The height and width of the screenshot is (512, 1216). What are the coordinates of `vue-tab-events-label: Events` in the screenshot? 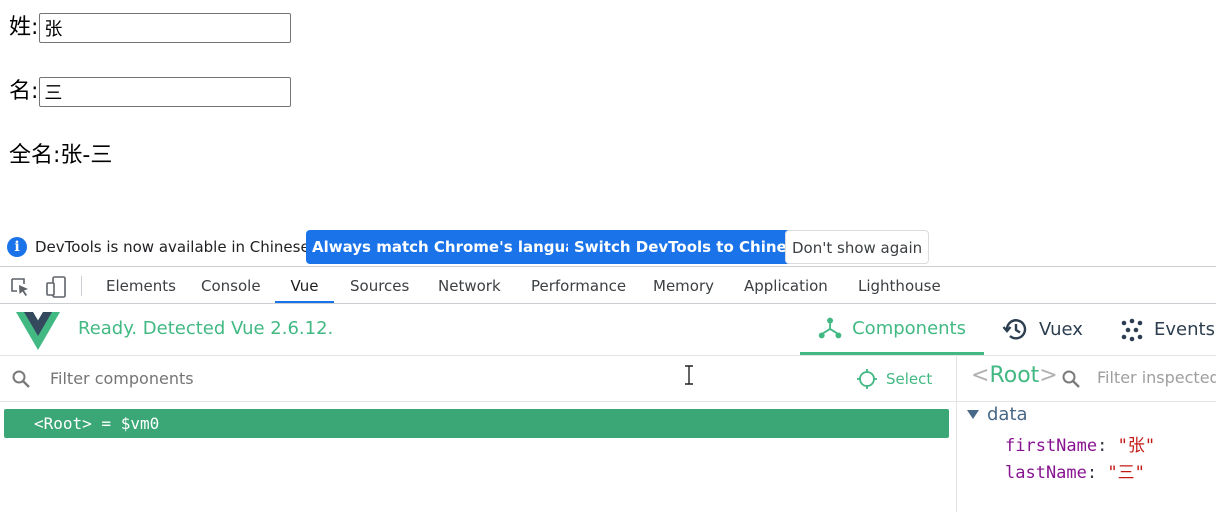 It's located at (1184, 329).